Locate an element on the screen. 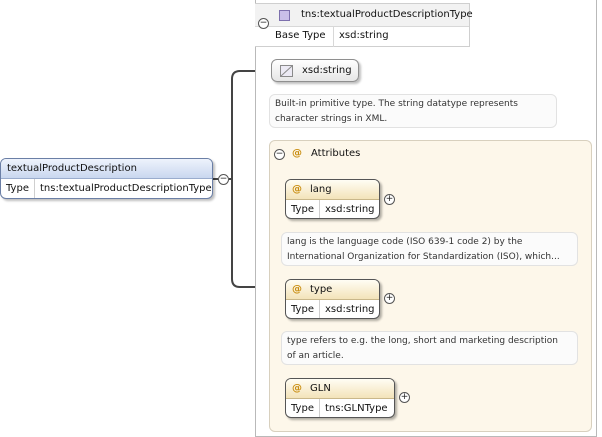  attribute-title: @ type is located at coordinates (332, 290).